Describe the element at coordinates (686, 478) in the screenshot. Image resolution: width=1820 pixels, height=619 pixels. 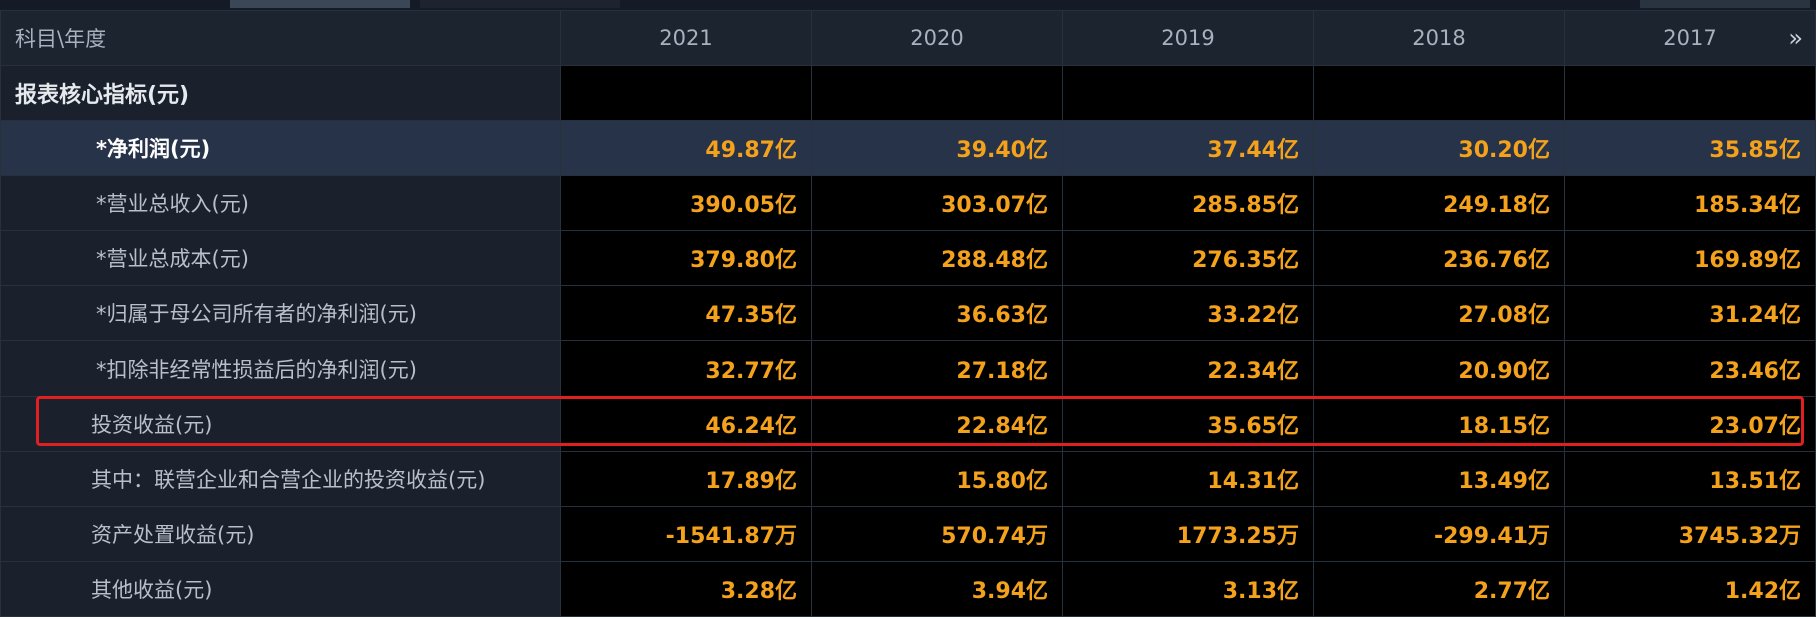
I see `value-cell: 17.89亿` at that location.